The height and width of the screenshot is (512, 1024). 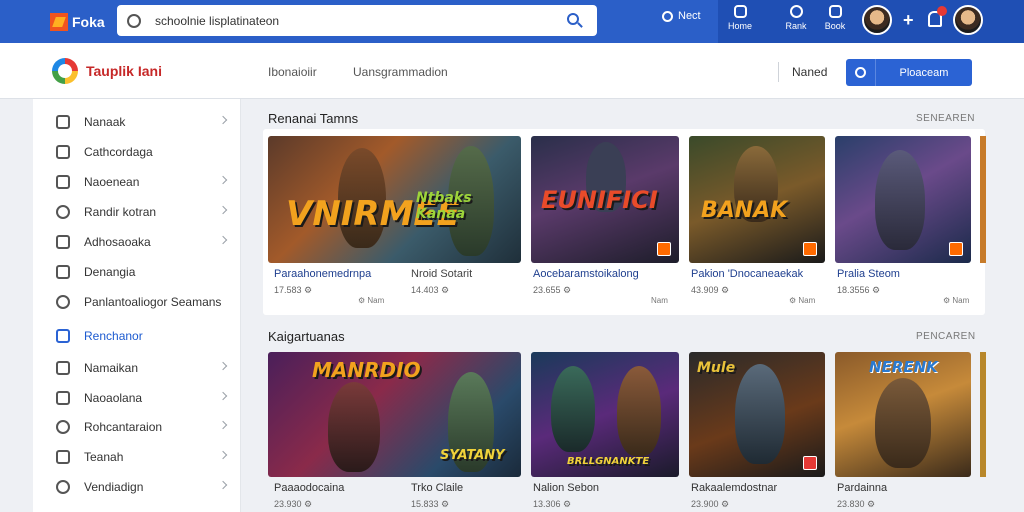 I want to click on sidebar-item-tags: Namaikan, so click(x=137, y=368).